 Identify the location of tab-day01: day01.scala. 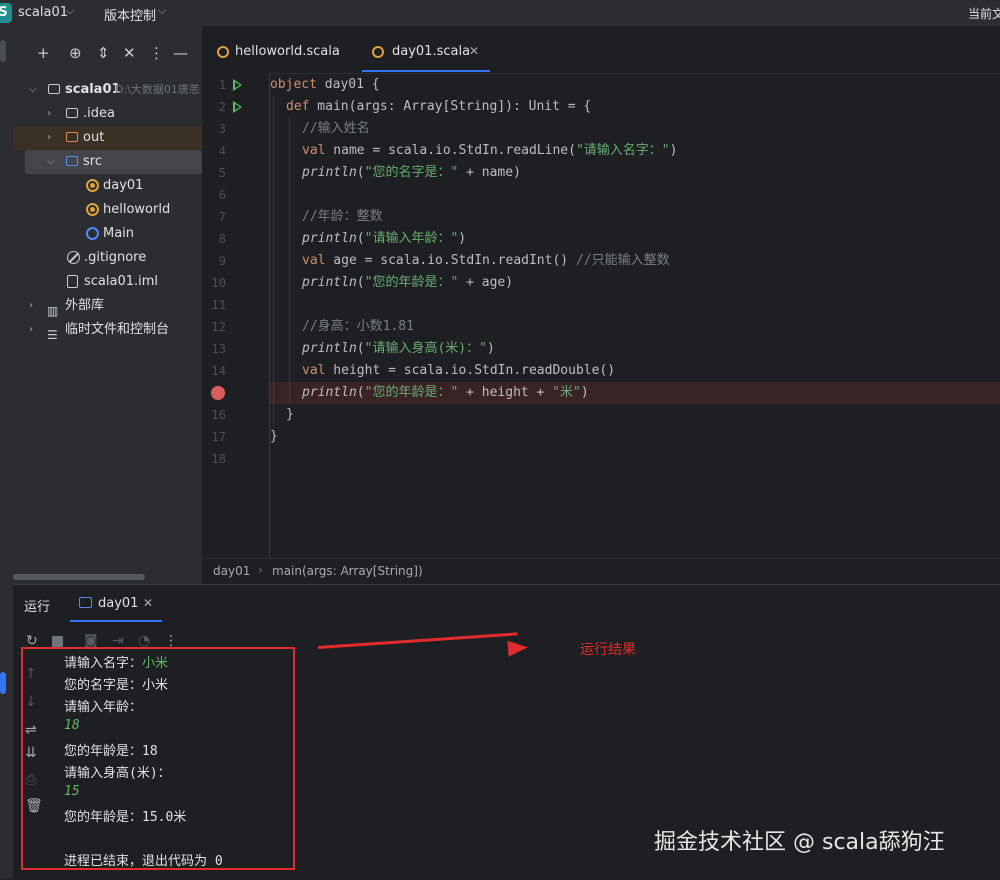
(431, 51).